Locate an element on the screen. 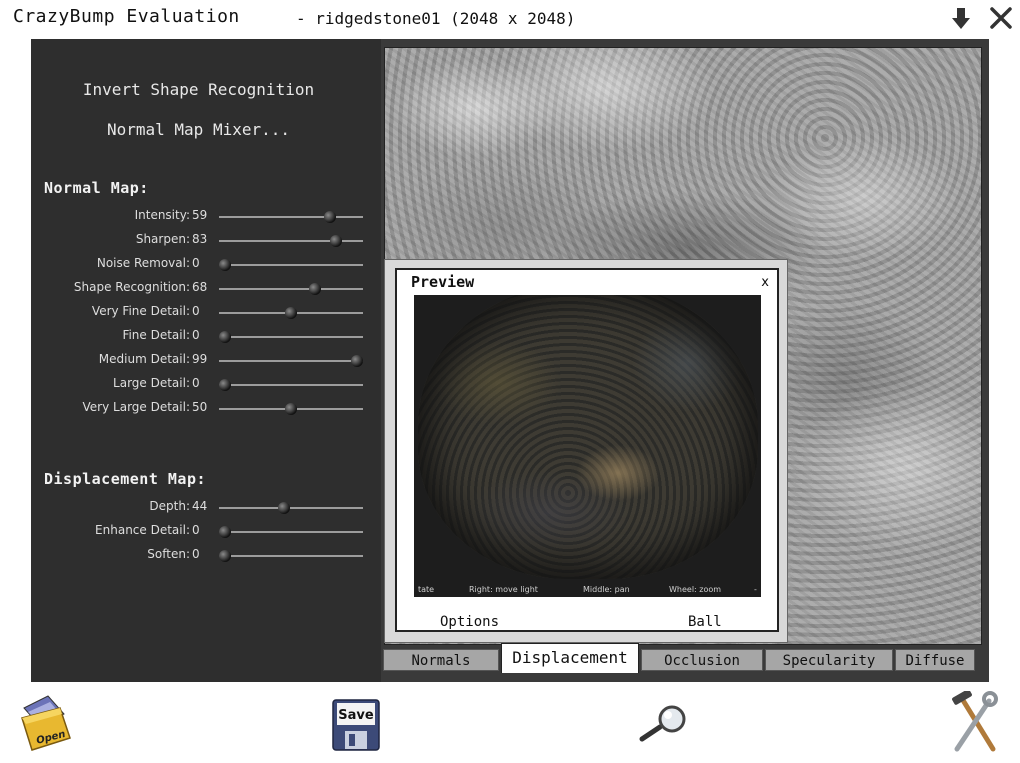 The height and width of the screenshot is (763, 1020). sharpen-slider-knob is located at coordinates (335, 241).